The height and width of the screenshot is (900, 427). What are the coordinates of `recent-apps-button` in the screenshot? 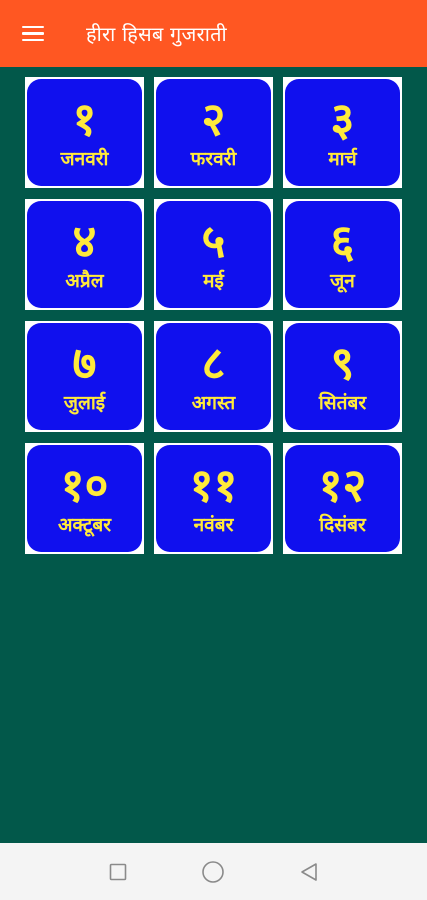 It's located at (118, 872).